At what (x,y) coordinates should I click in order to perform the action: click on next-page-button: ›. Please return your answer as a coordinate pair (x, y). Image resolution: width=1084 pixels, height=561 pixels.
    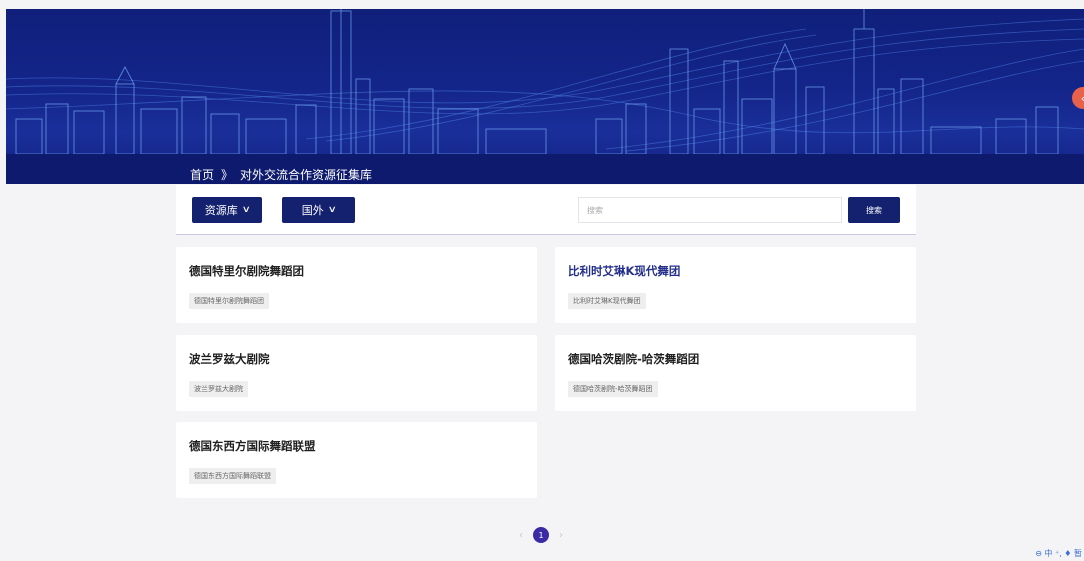
    Looking at the image, I should click on (561, 535).